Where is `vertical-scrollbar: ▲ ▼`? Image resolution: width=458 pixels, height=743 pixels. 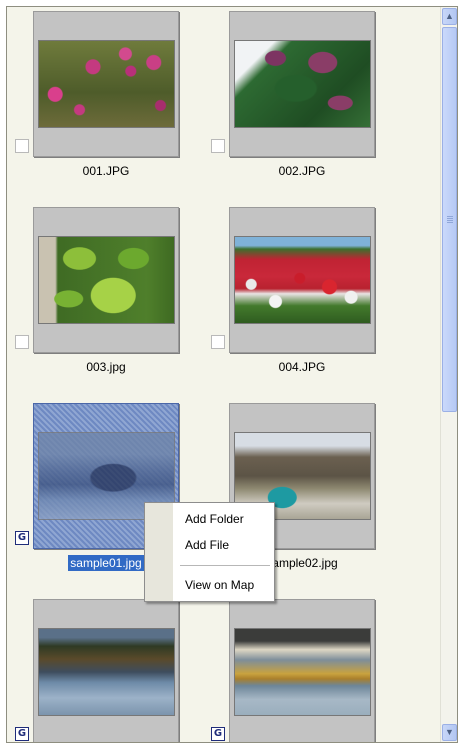
vertical-scrollbar: ▲ ▼ is located at coordinates (448, 374).